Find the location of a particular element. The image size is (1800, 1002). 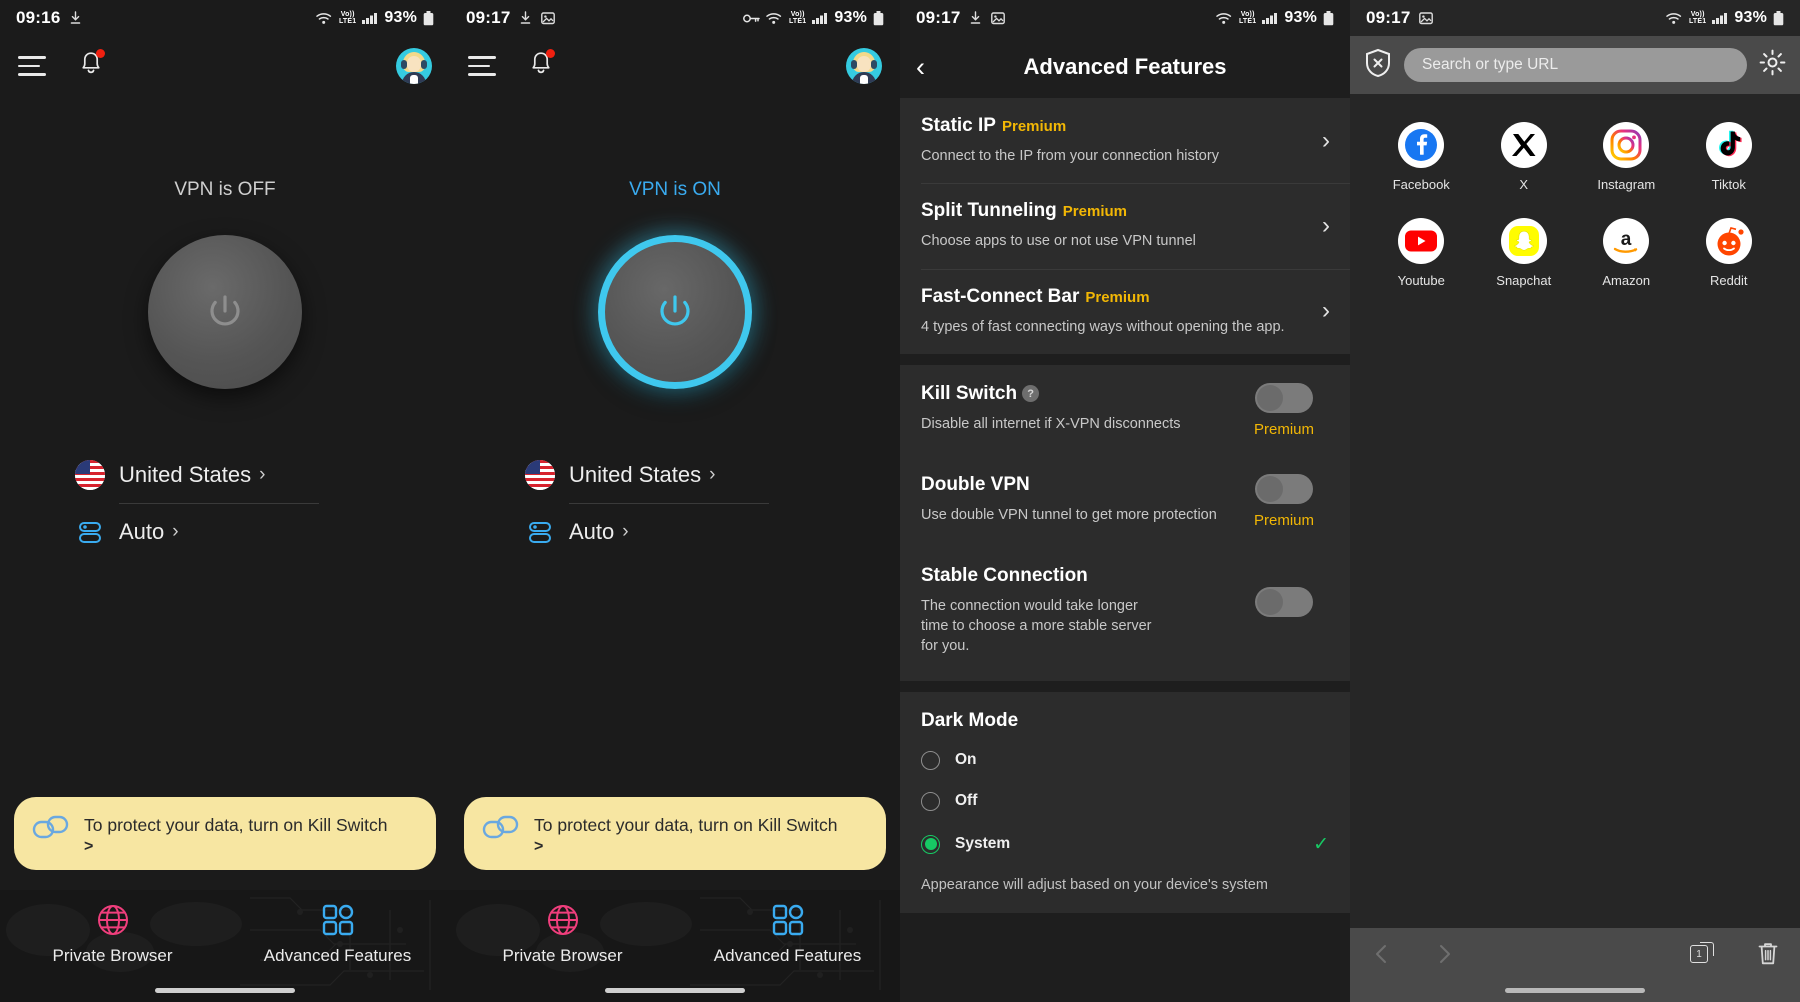

shortcut-x: X is located at coordinates (1524, 157).